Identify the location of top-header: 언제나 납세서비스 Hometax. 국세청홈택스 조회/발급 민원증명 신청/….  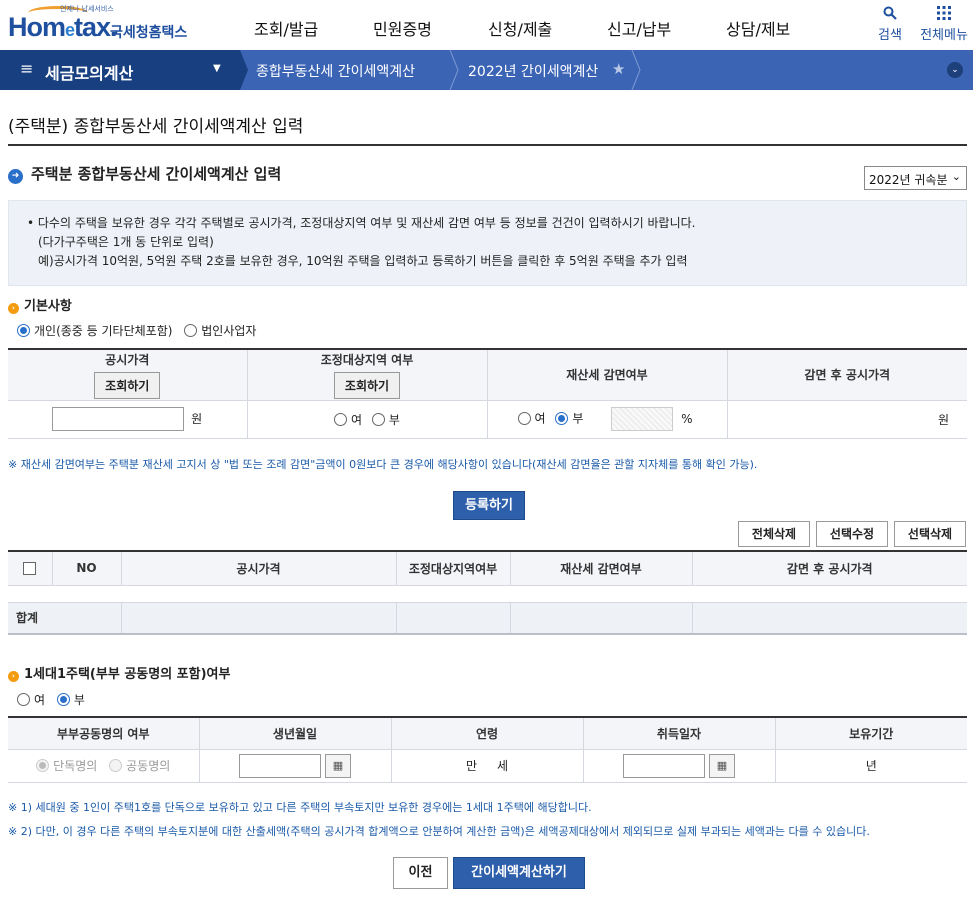
(486, 25).